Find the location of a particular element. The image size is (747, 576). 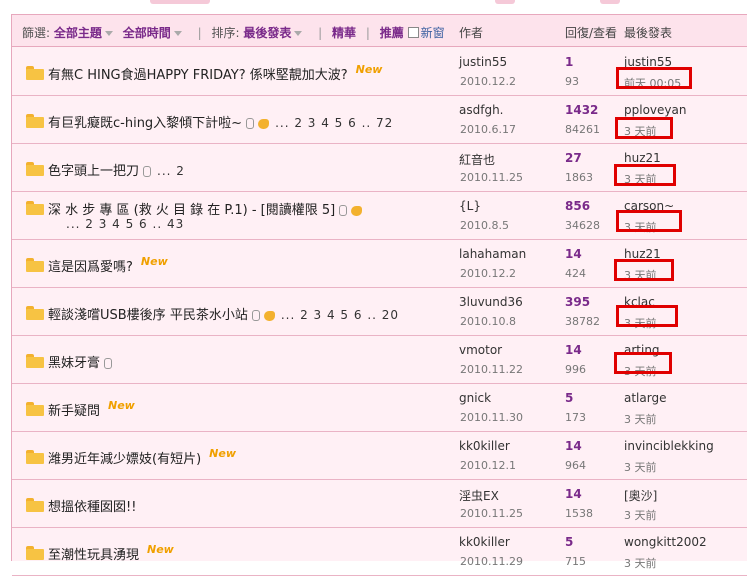

post-date: 2010.11.25 is located at coordinates (491, 513).